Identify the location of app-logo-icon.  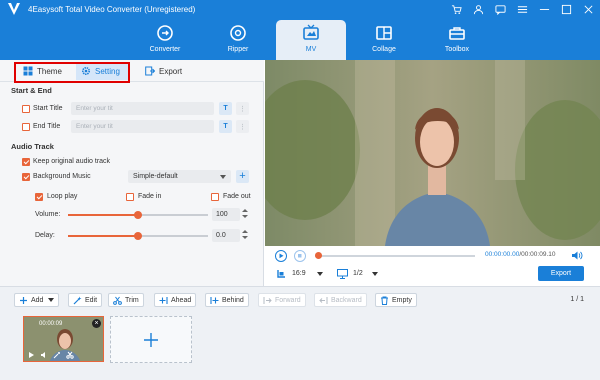
(14, 9).